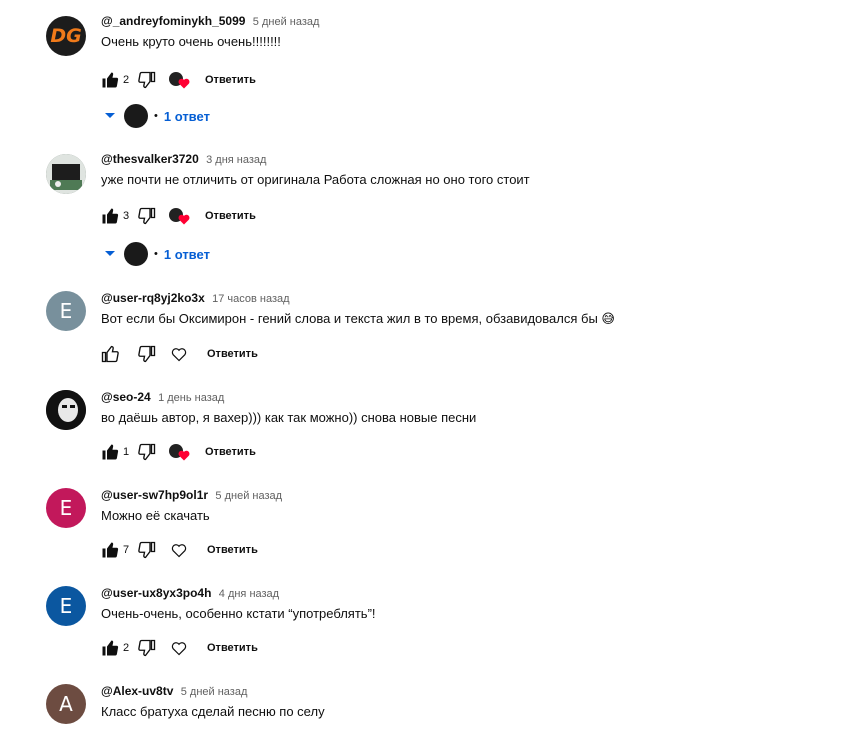  I want to click on avatar: A, so click(66, 704).